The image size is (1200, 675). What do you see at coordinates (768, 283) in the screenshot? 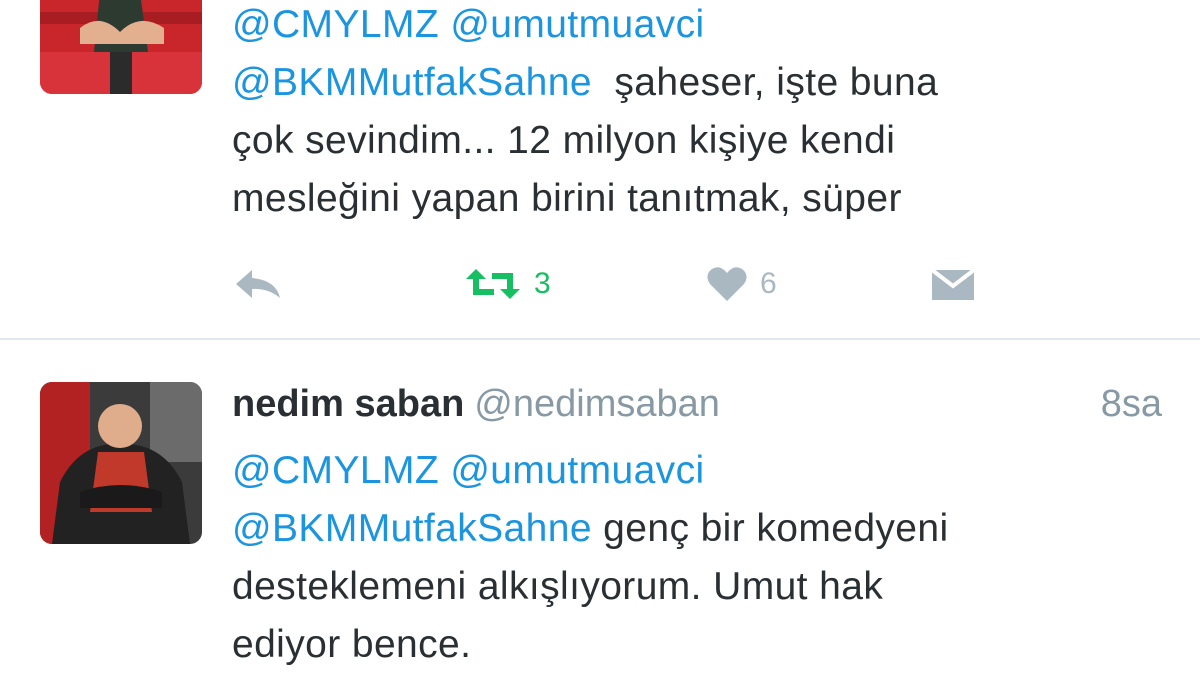
I see `like-count: 6` at bounding box center [768, 283].